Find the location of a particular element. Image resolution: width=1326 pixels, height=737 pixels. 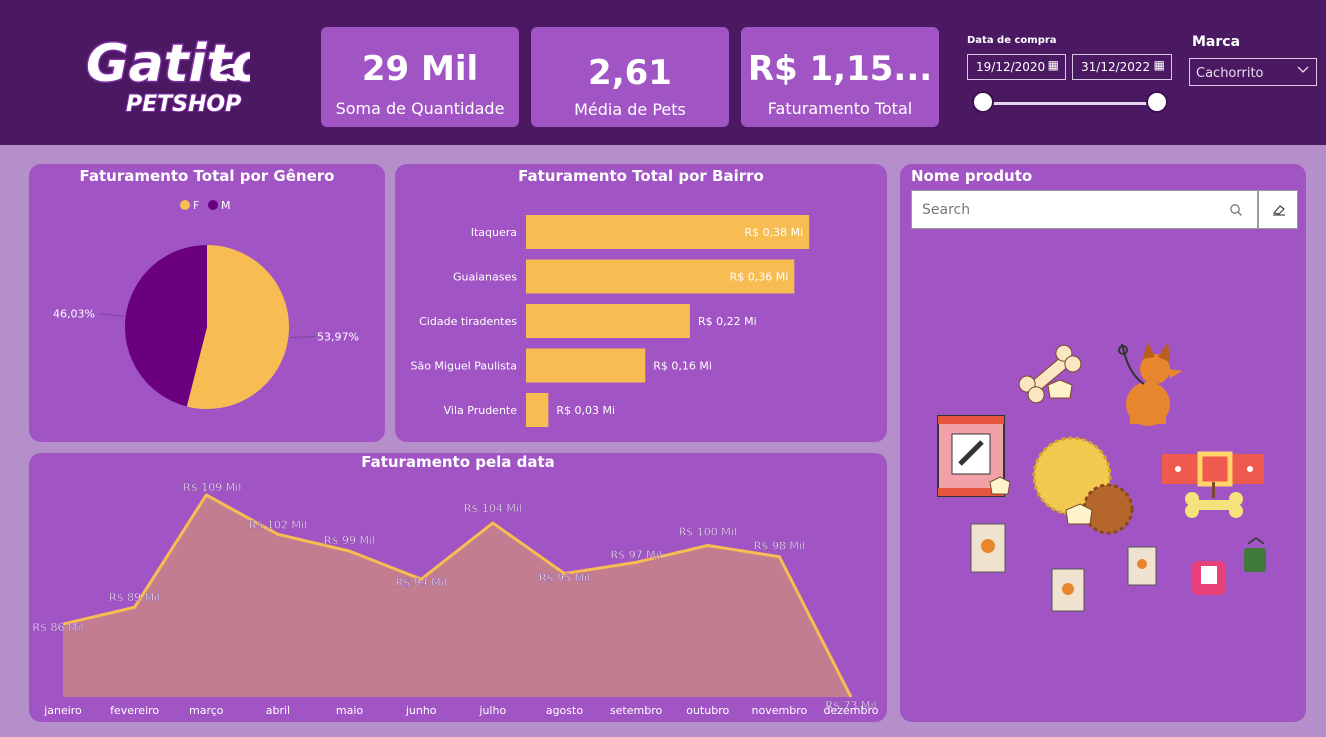

bar-category-label: Guaianases is located at coordinates (485, 277).